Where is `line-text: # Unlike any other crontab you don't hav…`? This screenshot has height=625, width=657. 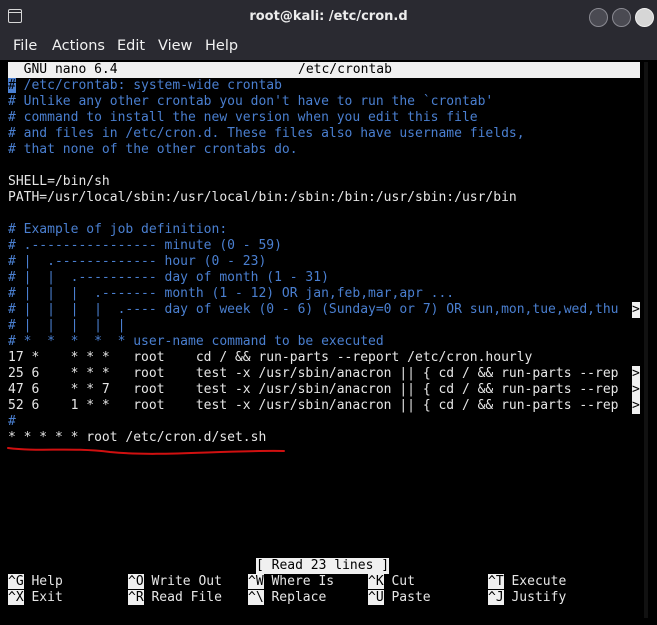 line-text: # Unlike any other crontab you don't hav… is located at coordinates (251, 101).